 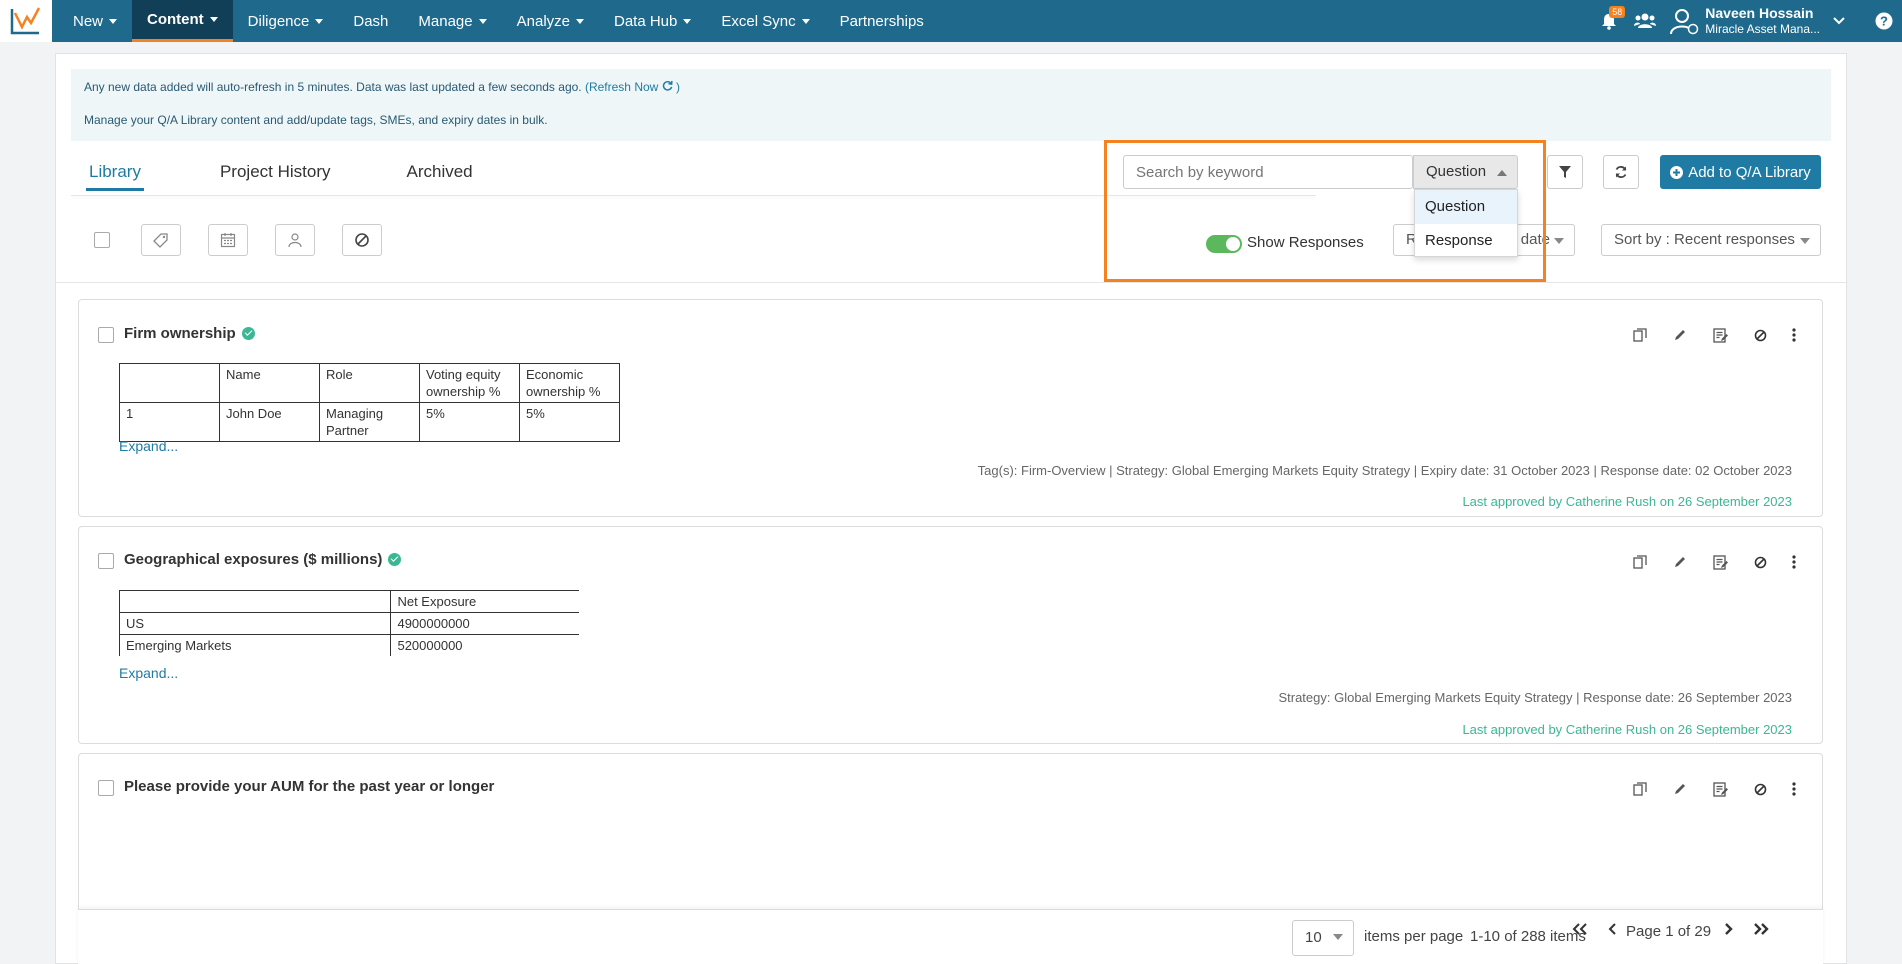 What do you see at coordinates (1305, 242) in the screenshot?
I see `show-responses-label: Show Responses` at bounding box center [1305, 242].